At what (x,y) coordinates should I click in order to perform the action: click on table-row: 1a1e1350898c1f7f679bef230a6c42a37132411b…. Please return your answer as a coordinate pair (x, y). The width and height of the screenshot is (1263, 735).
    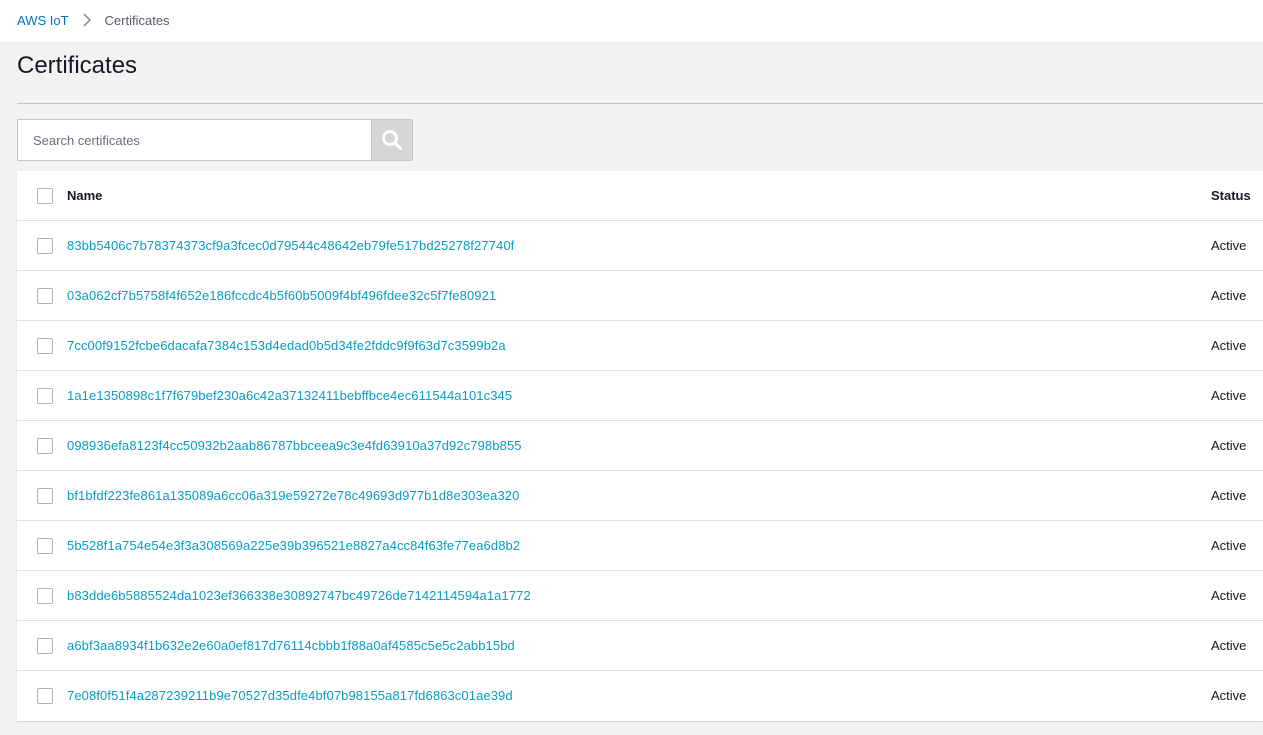
    Looking at the image, I should click on (640, 396).